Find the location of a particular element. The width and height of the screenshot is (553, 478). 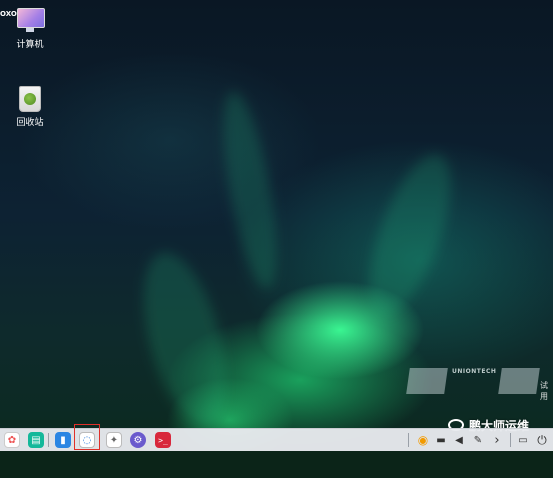

show-desktop-icon: ▭ is located at coordinates (523, 440).